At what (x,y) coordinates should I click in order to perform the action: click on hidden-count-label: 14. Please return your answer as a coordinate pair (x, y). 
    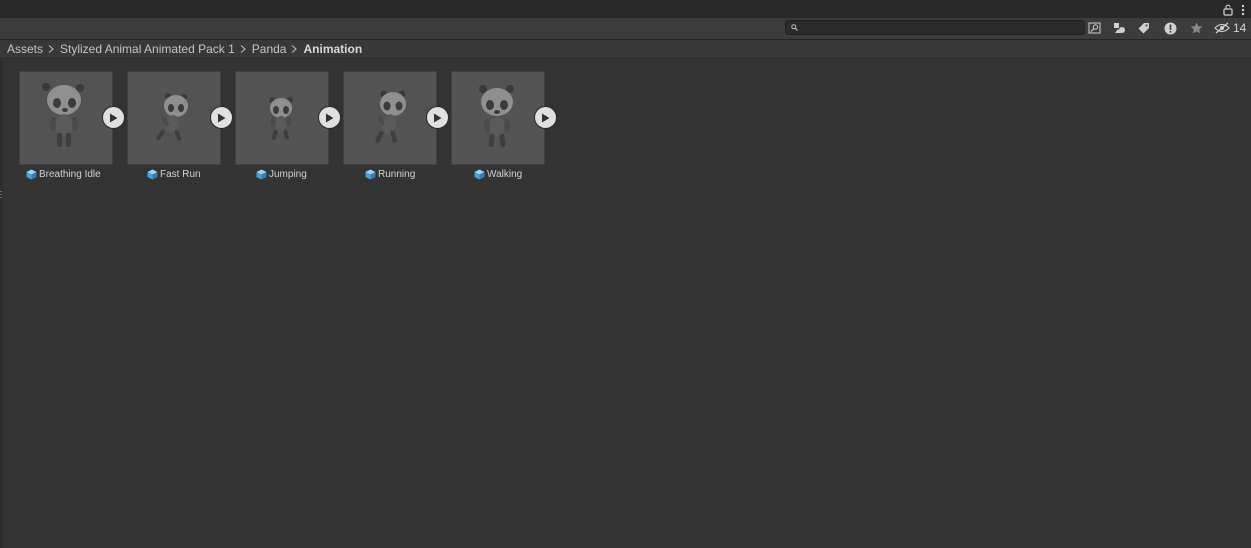
    Looking at the image, I should click on (1240, 28).